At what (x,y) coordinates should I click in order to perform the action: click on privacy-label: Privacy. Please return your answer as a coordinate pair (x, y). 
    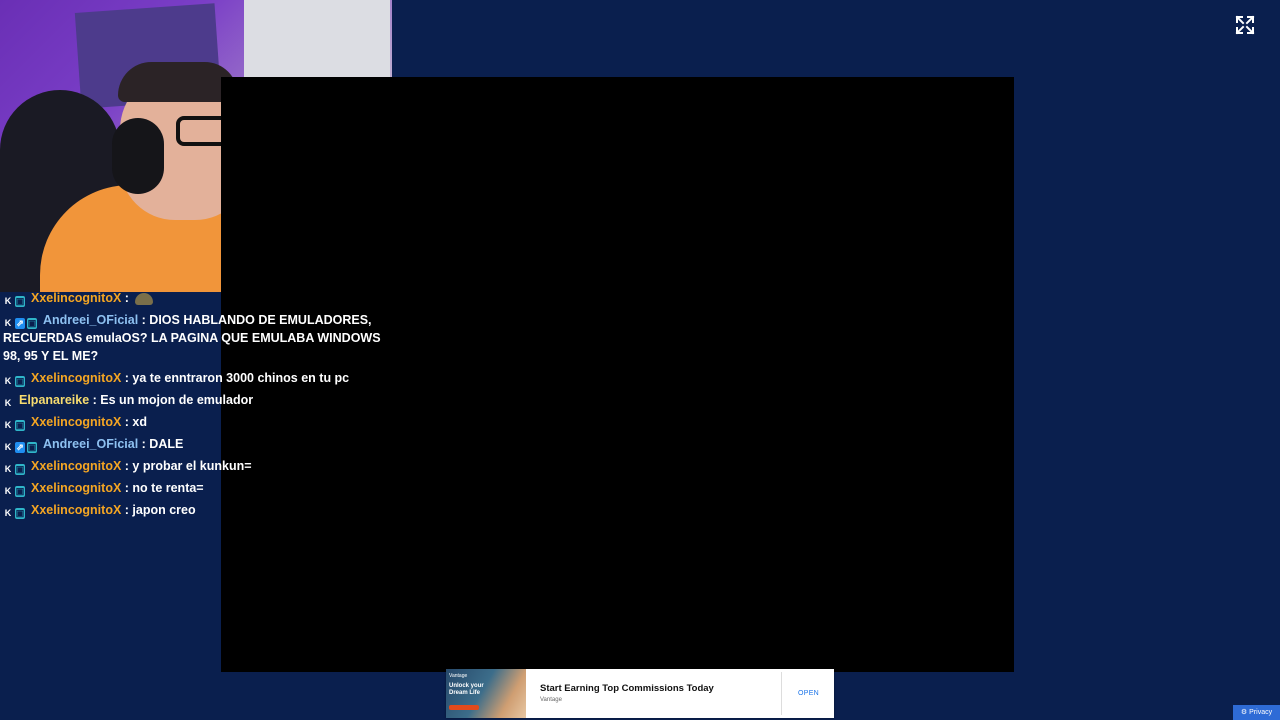
    Looking at the image, I should click on (1261, 712).